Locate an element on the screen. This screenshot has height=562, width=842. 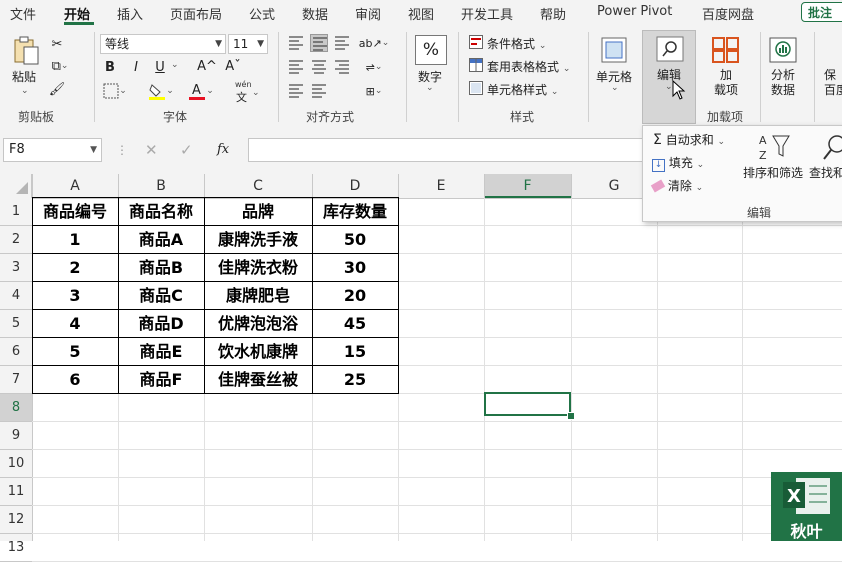
table-cell: 15 is located at coordinates (355, 352).